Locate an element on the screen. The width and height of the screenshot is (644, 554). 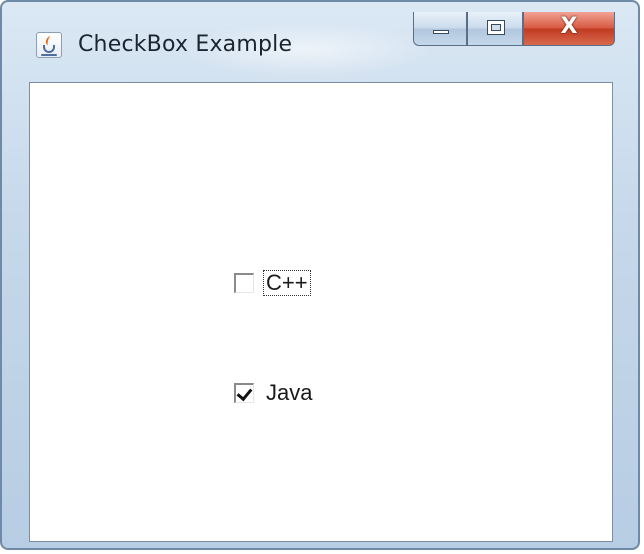
close-button: X is located at coordinates (569, 29).